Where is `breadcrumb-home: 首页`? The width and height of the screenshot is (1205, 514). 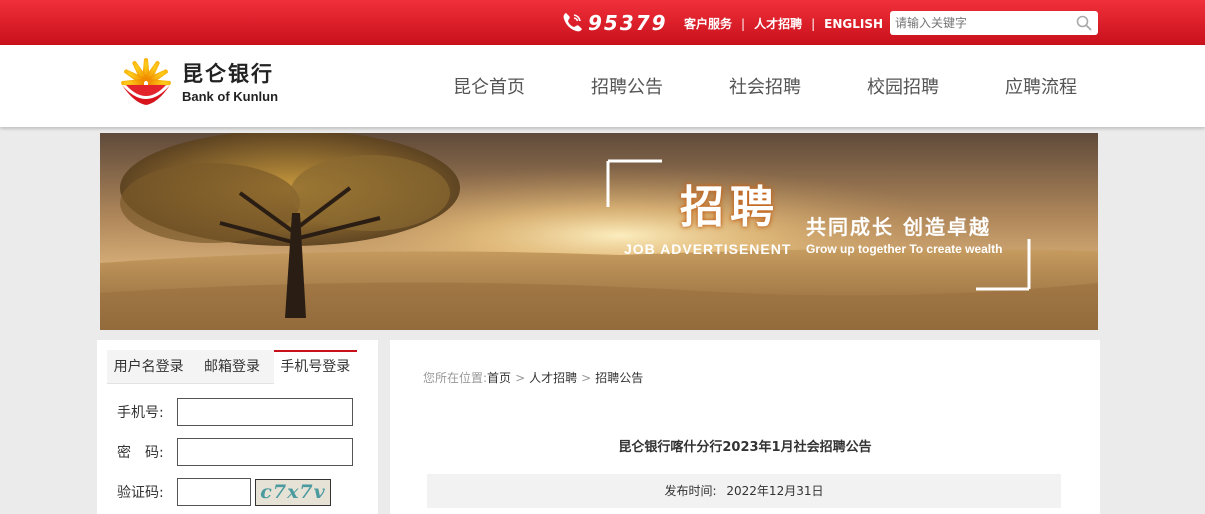
breadcrumb-home: 首页 is located at coordinates (499, 378).